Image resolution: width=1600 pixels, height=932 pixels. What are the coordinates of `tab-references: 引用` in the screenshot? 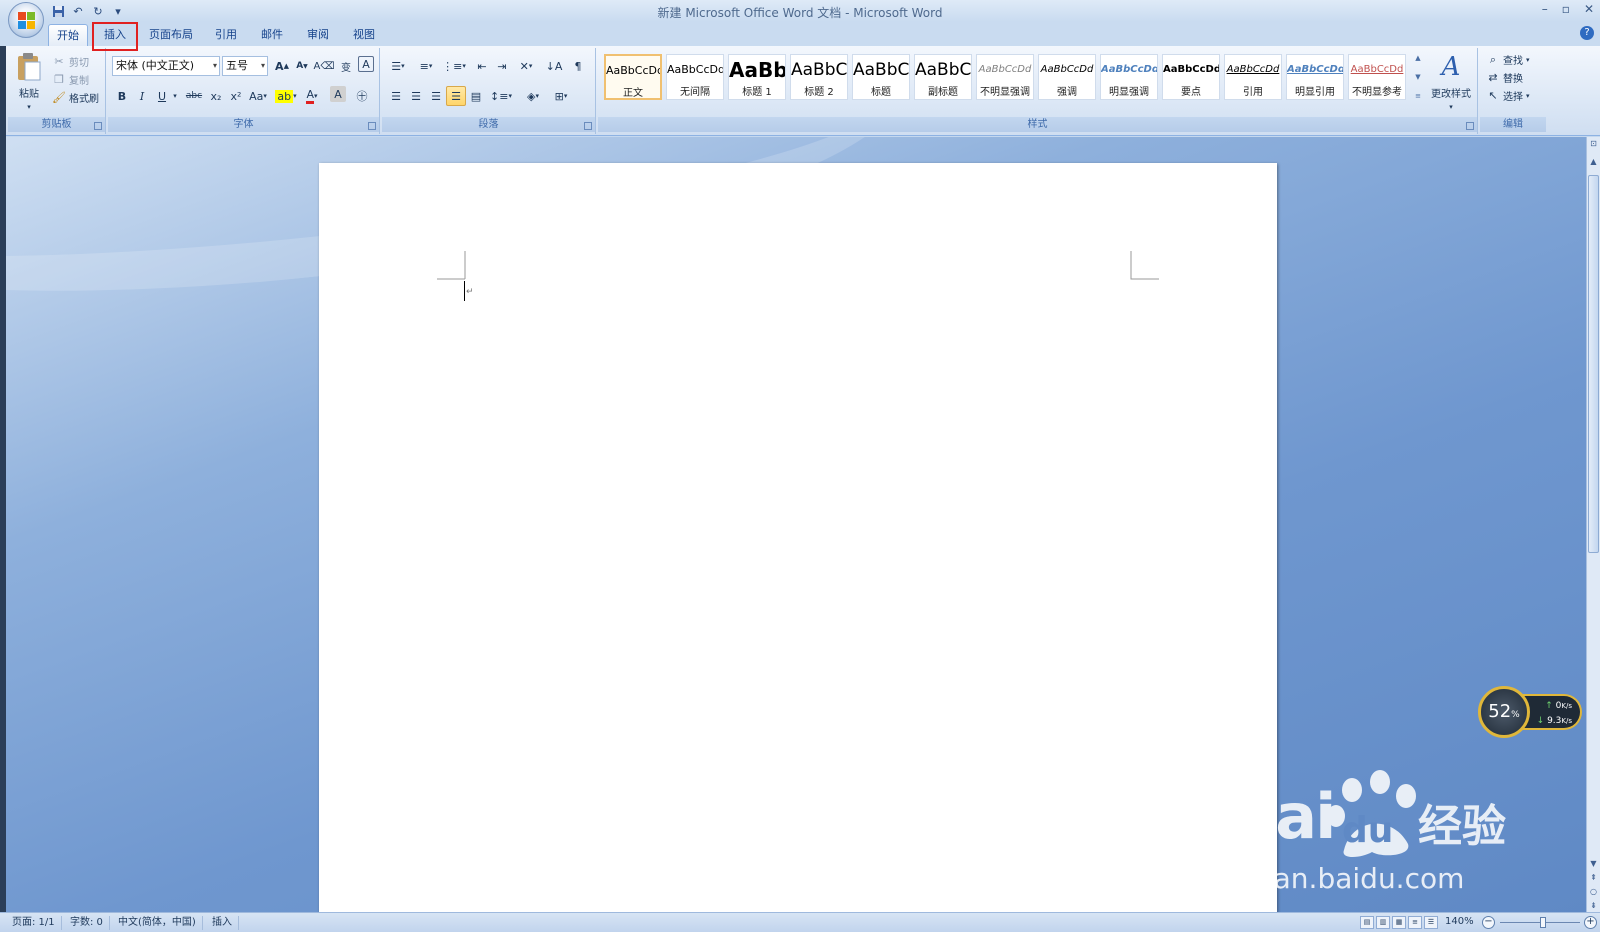 It's located at (226, 35).